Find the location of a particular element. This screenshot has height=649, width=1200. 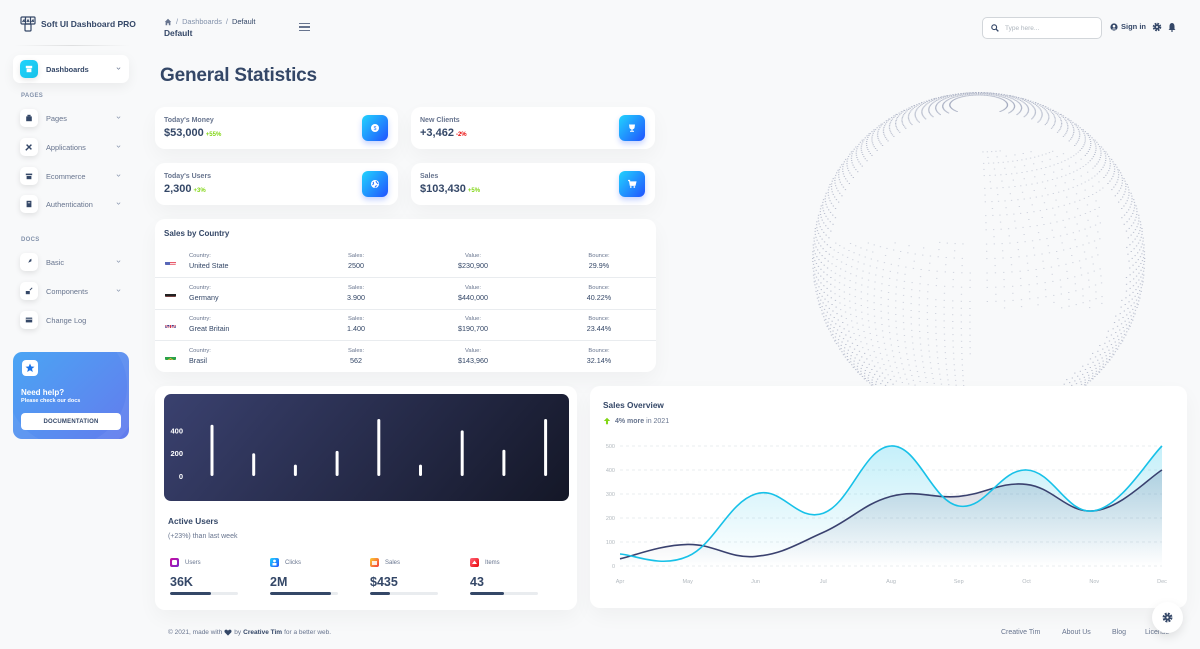

sidebar-item-label: Ecommerce is located at coordinates (66, 176).